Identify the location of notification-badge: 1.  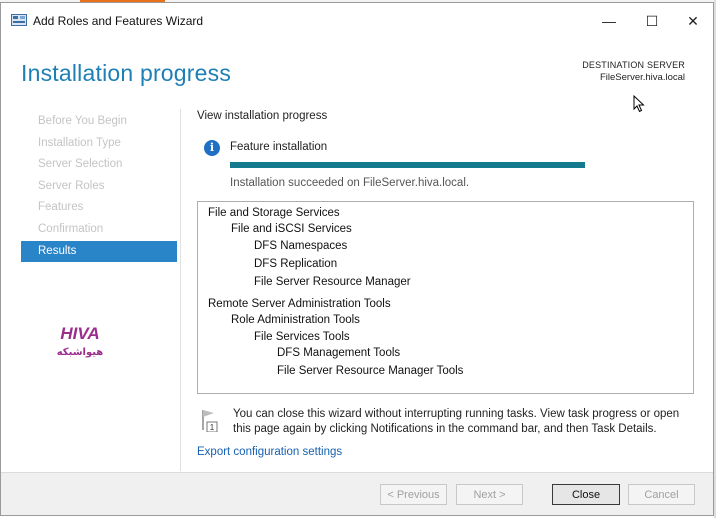
(212, 427).